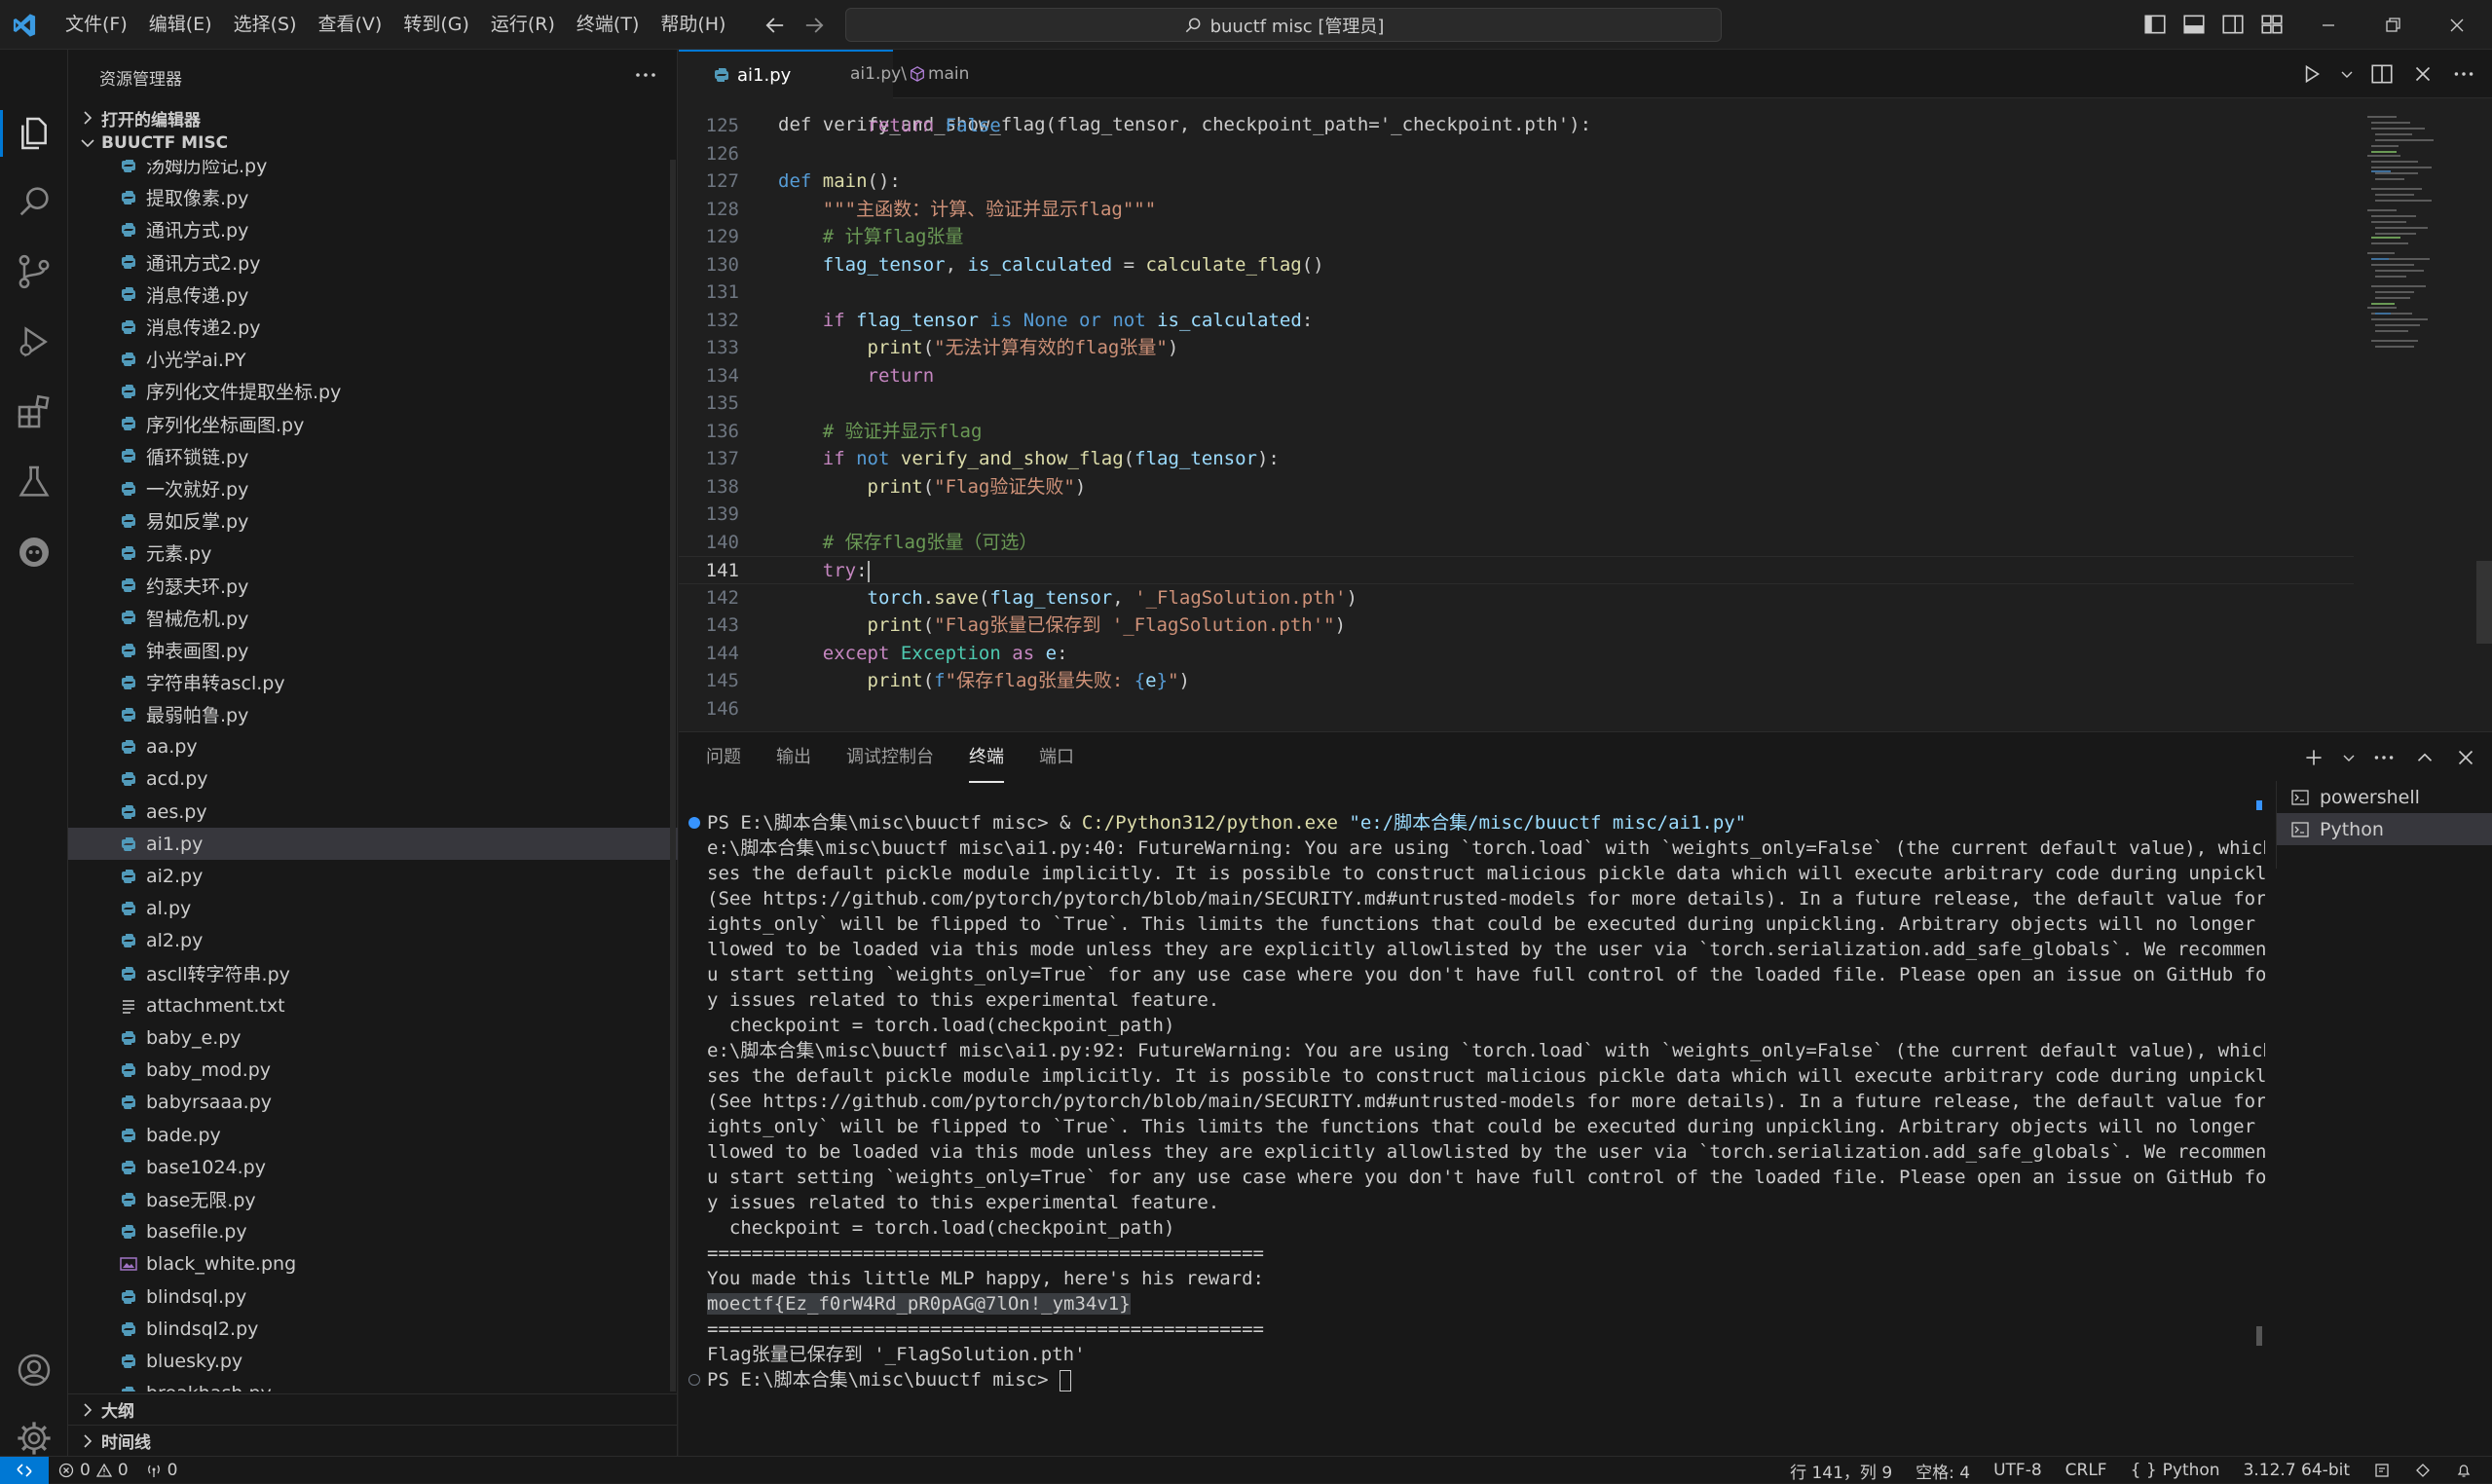 This screenshot has width=2492, height=1484. Describe the element at coordinates (814, 25) in the screenshot. I see `forward-arrow-icon` at that location.